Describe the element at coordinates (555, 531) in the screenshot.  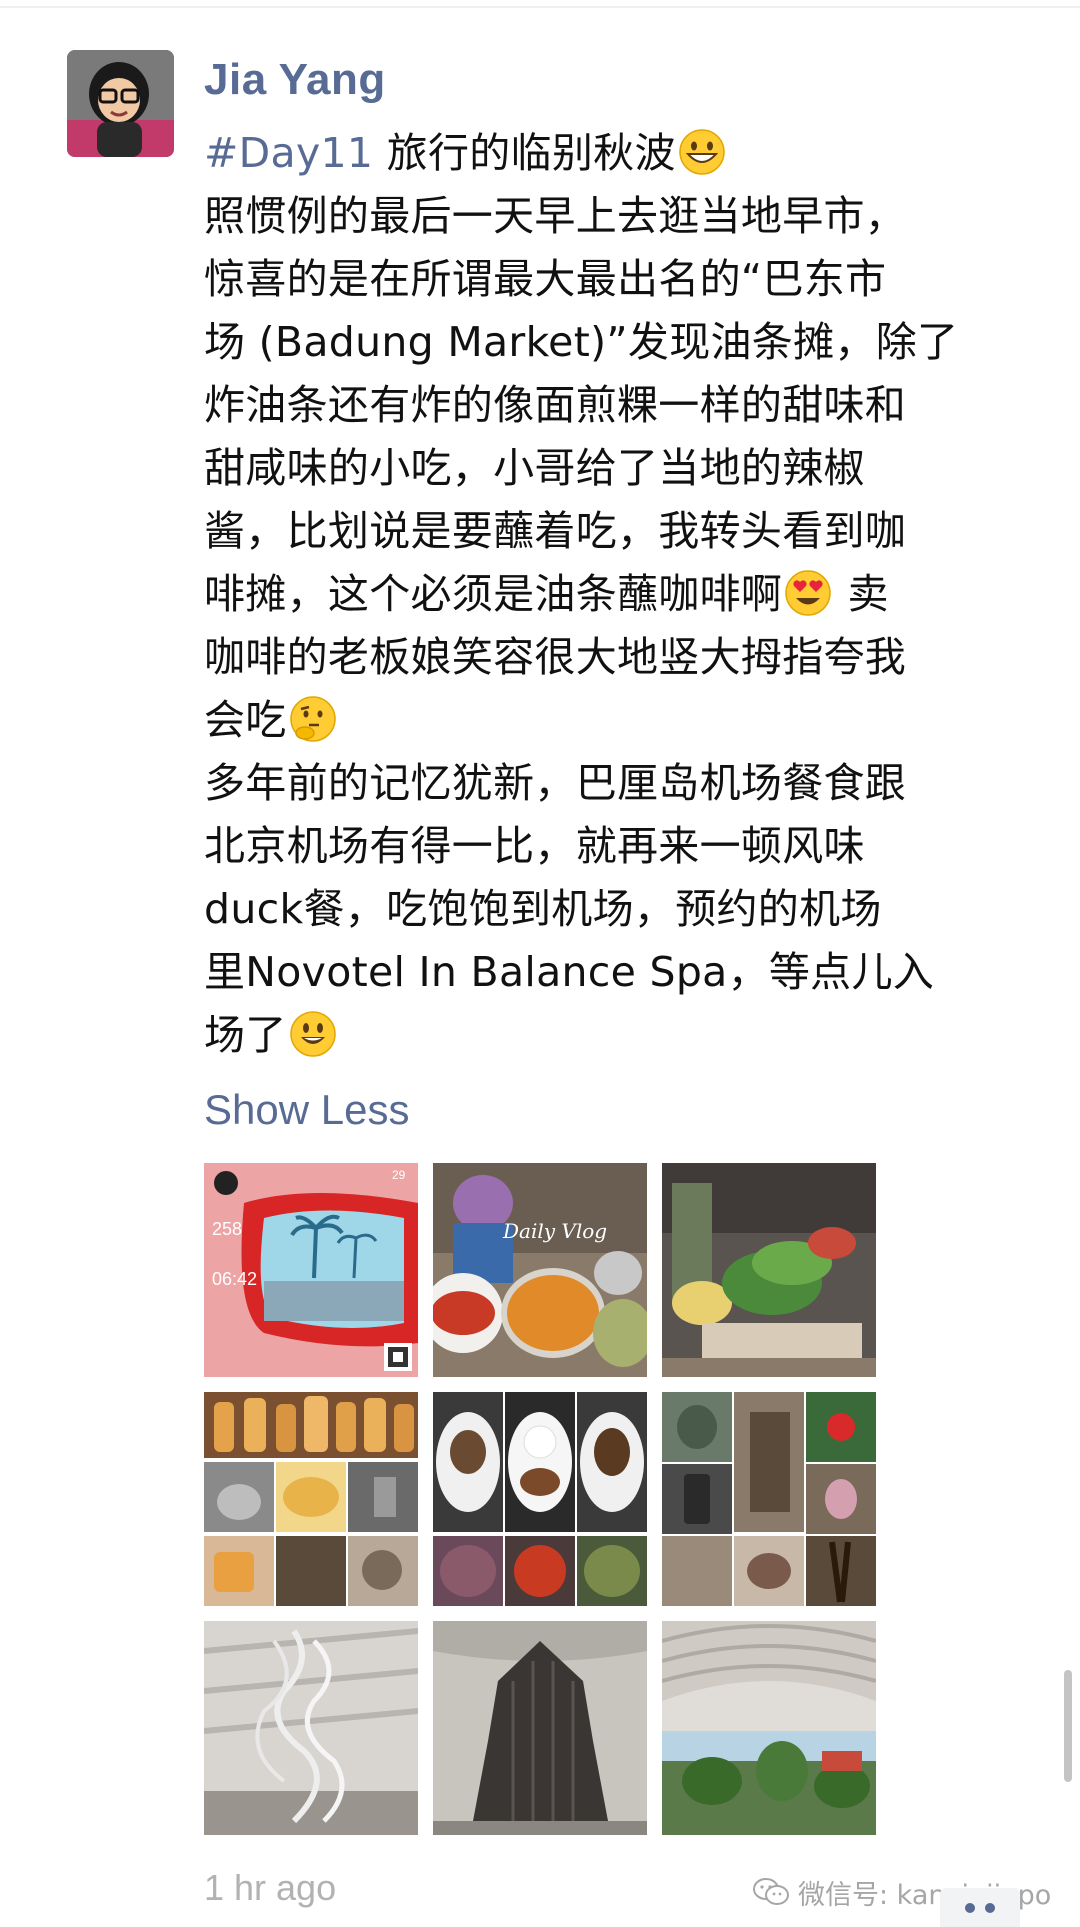
I see `post-line: 酱，比划说是要蘸着吃，我转头看到咖` at that location.